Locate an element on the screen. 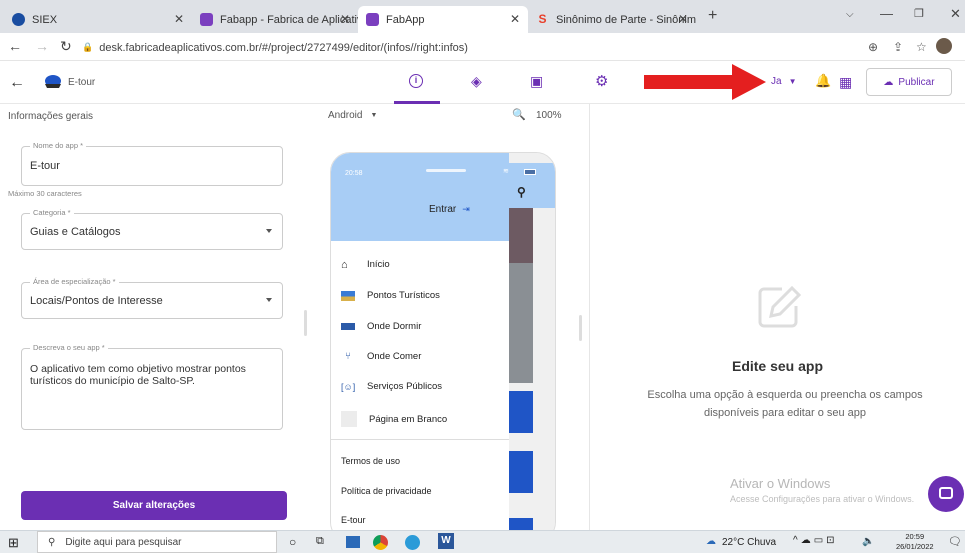 The height and width of the screenshot is (553, 965). minimize-icon: — is located at coordinates (886, 13).